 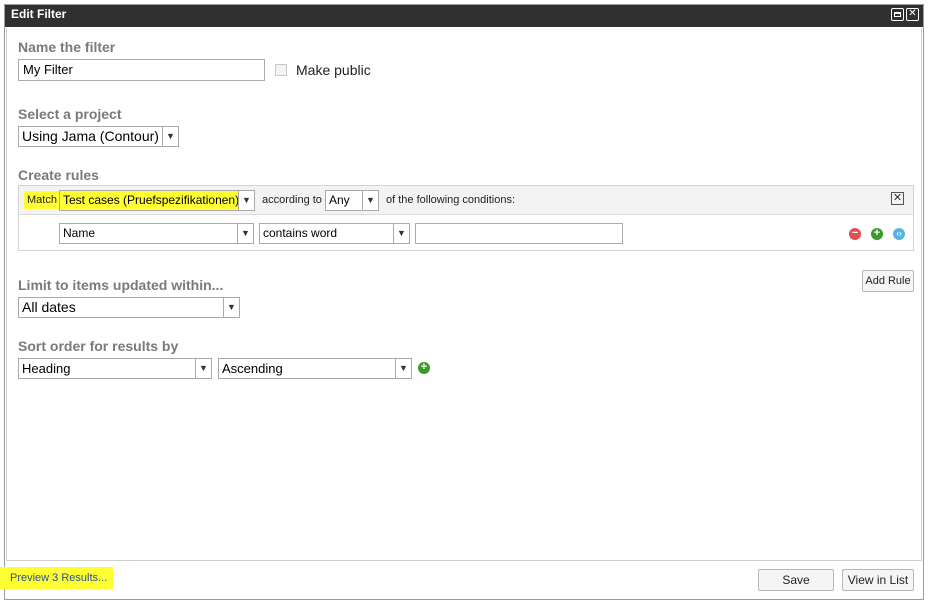 What do you see at coordinates (464, 16) in the screenshot?
I see `title-bar: Edit Filter ✕` at bounding box center [464, 16].